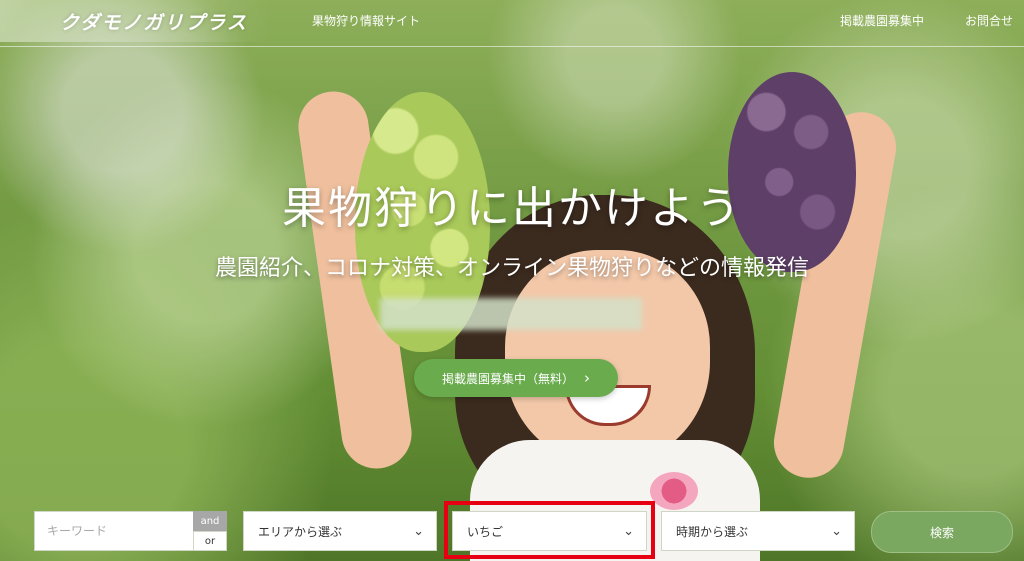 This screenshot has height=561, width=1024. Describe the element at coordinates (210, 521) in the screenshot. I see `and-option: and` at that location.